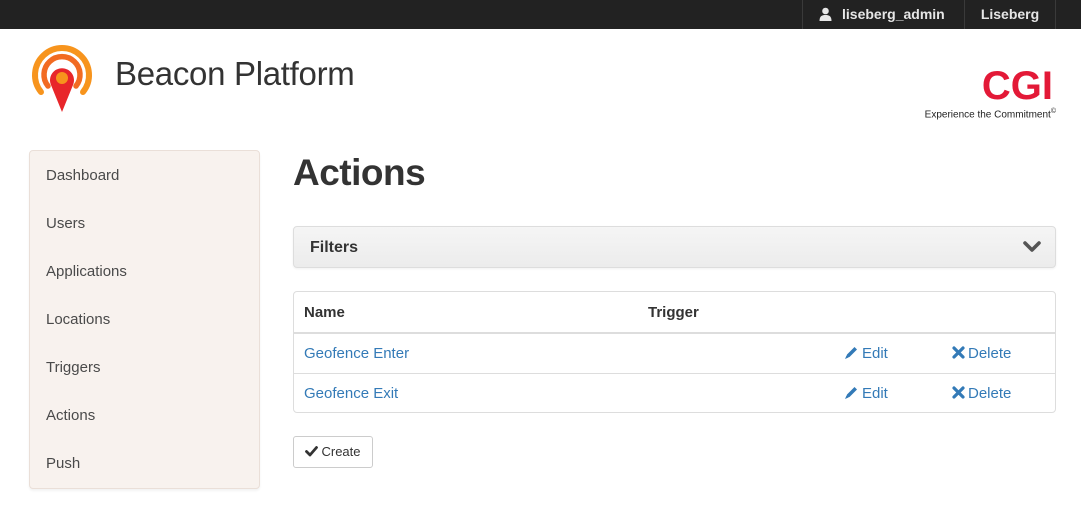  Describe the element at coordinates (62, 78) in the screenshot. I see `beacon-location-pin-icon` at that location.